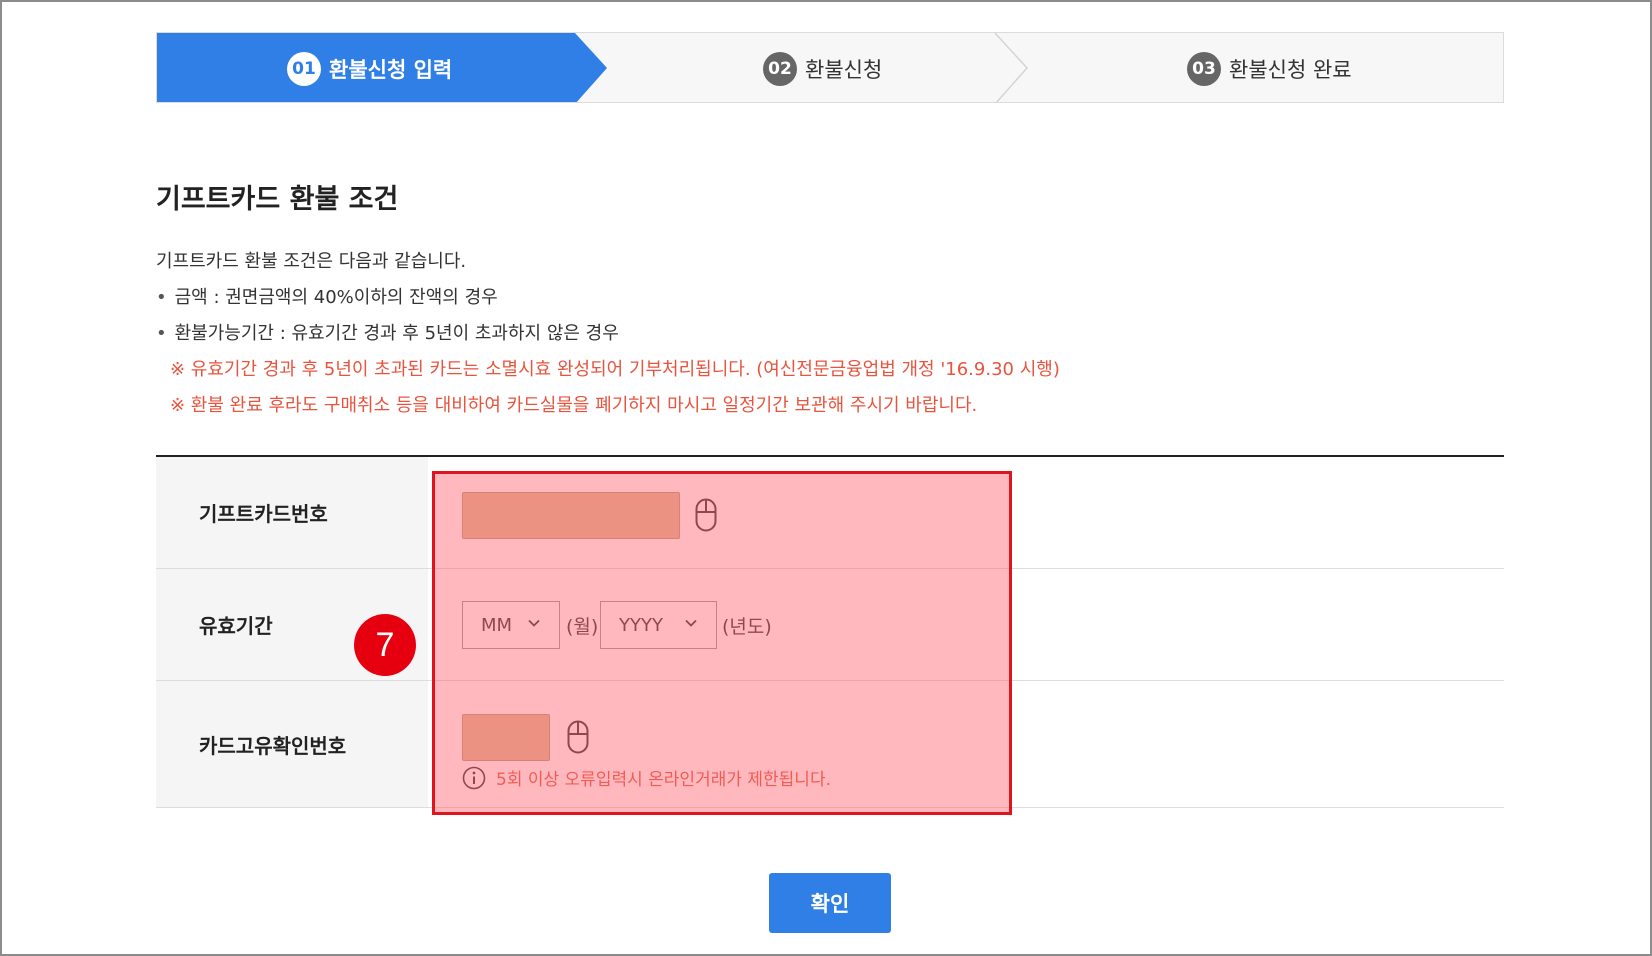 This screenshot has width=1652, height=956. I want to click on section-title: 기프트카드 환불 조건, so click(277, 199).